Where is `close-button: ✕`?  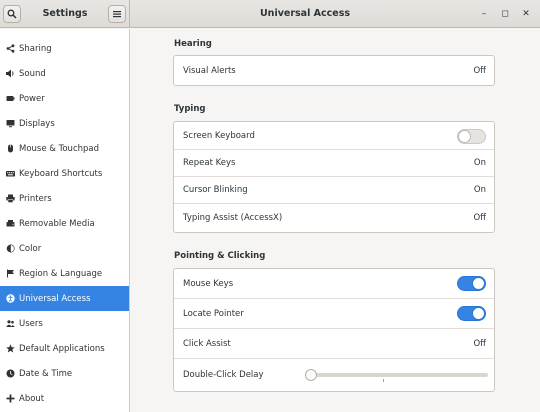 close-button: ✕ is located at coordinates (526, 14).